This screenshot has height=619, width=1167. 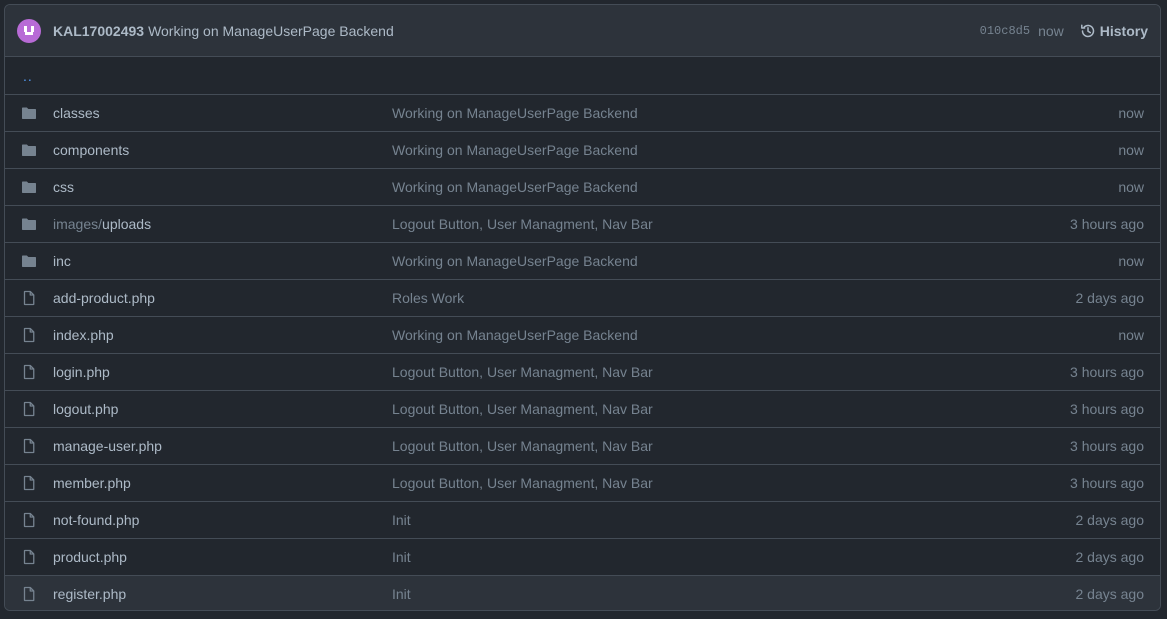 What do you see at coordinates (91, 150) in the screenshot?
I see `file-name-main: components` at bounding box center [91, 150].